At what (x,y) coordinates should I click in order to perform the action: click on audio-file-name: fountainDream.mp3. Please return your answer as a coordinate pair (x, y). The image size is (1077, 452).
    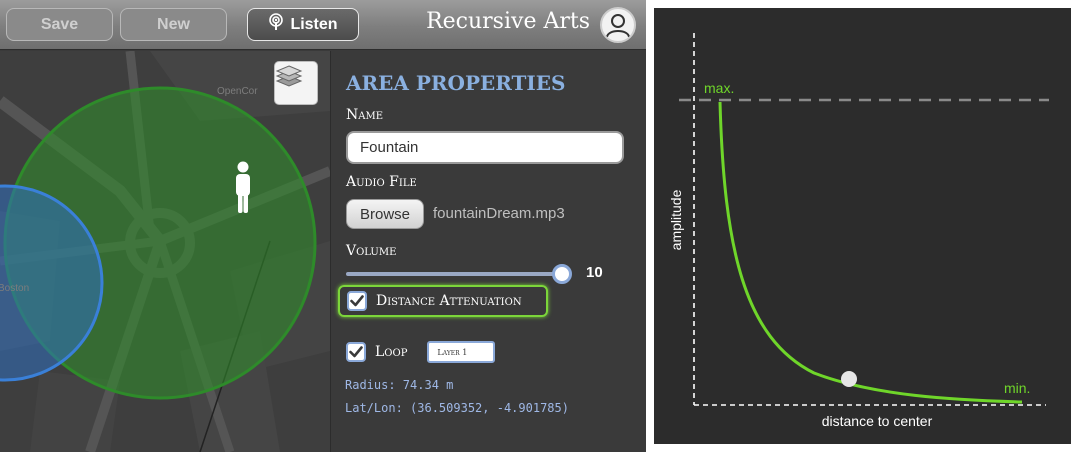
    Looking at the image, I should click on (499, 213).